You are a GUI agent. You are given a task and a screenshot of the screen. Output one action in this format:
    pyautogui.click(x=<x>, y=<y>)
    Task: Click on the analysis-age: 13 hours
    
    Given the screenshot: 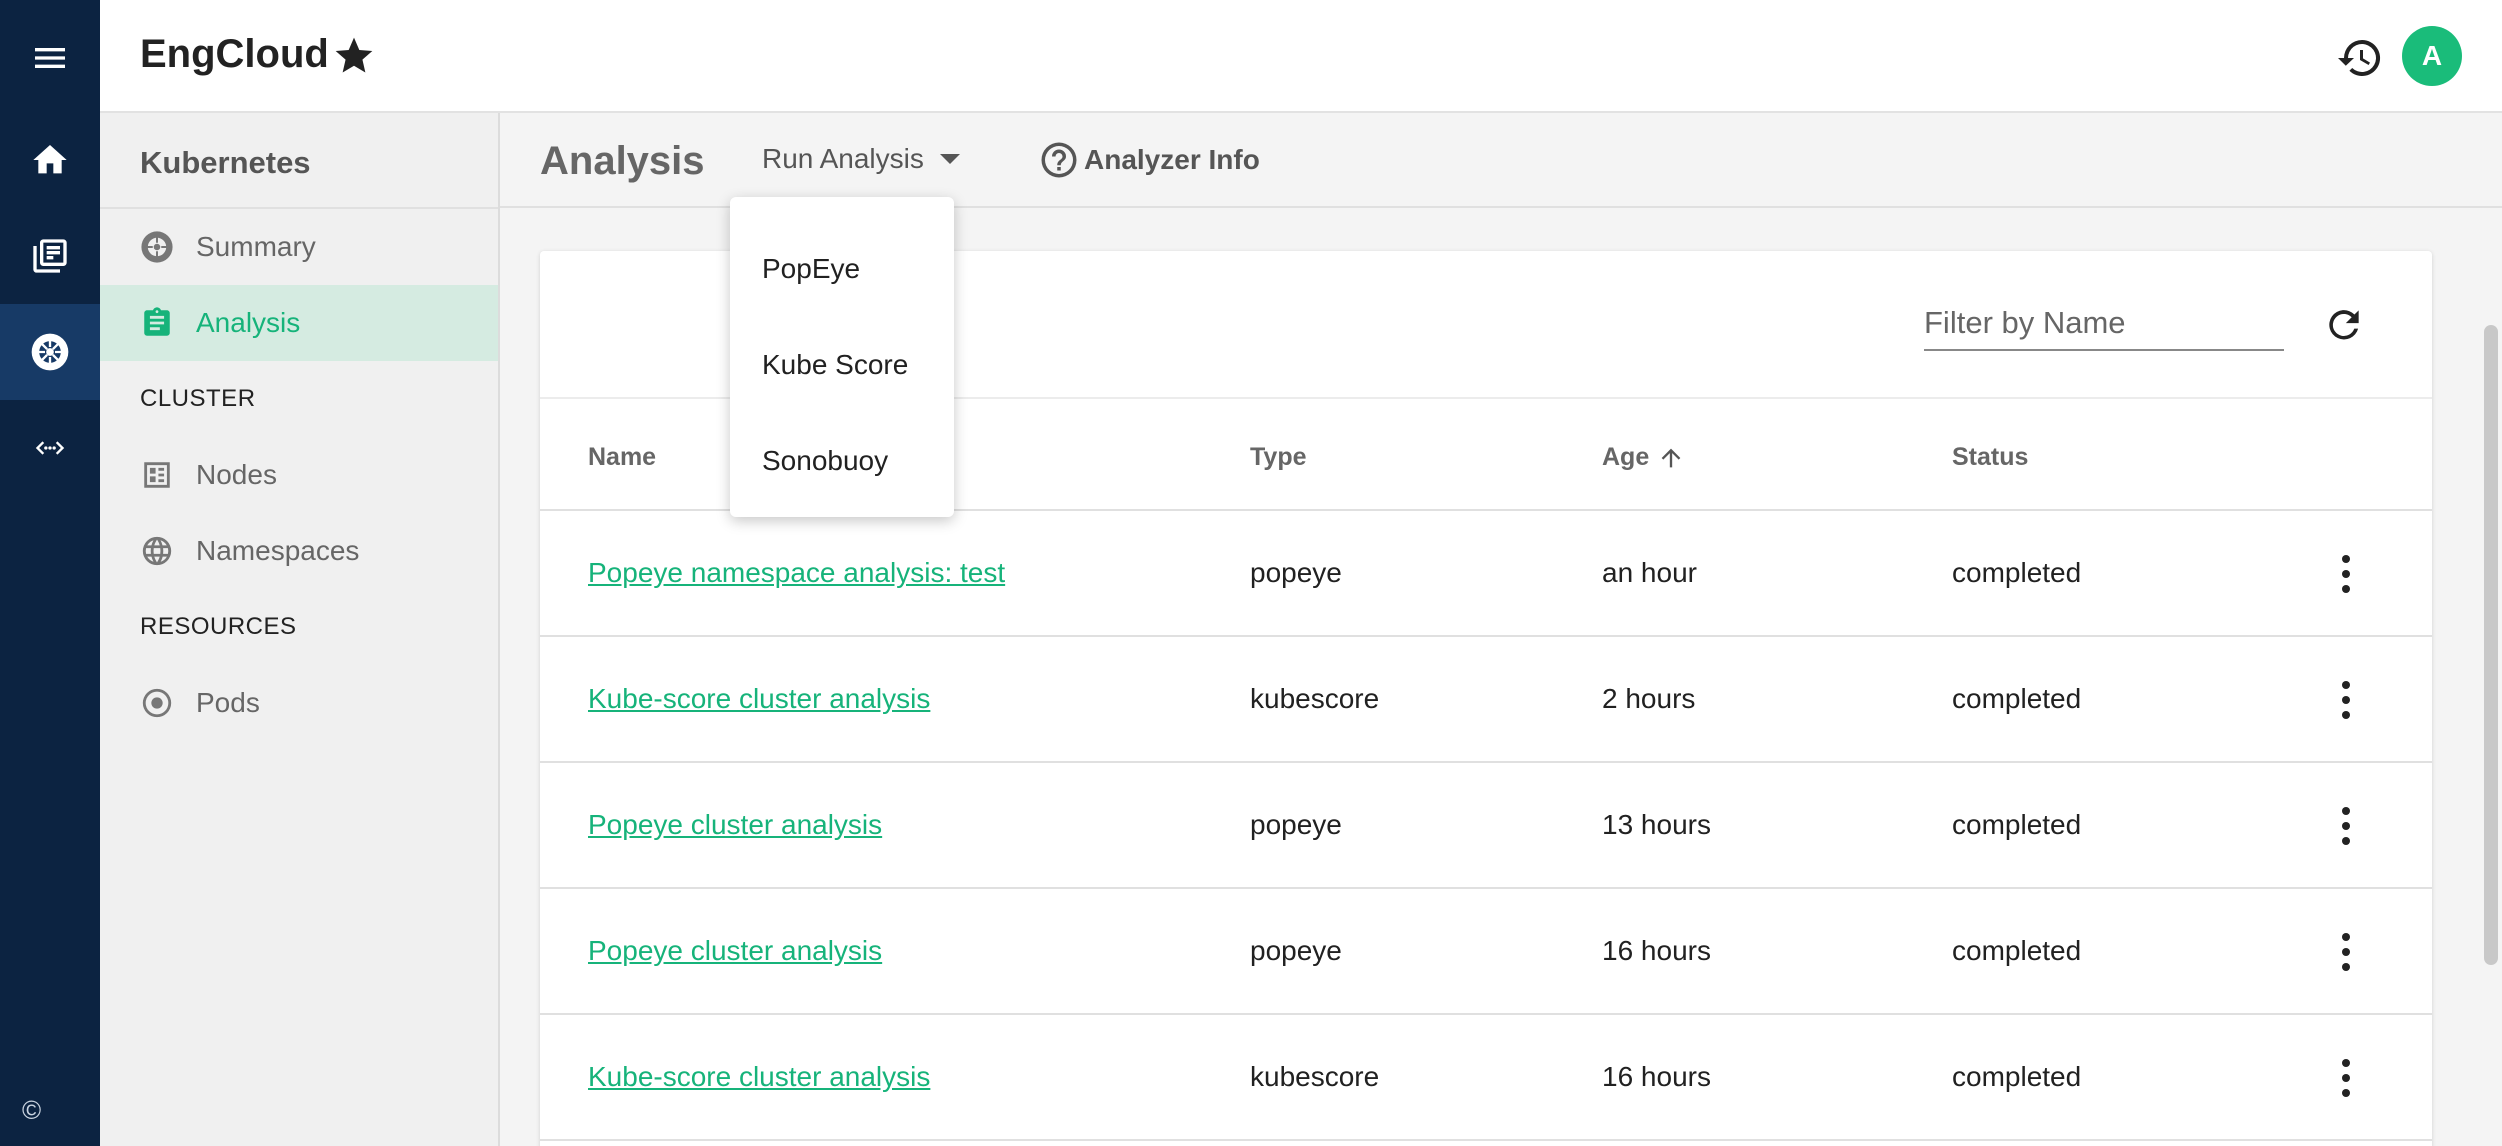 What is the action you would take?
    pyautogui.click(x=1656, y=824)
    